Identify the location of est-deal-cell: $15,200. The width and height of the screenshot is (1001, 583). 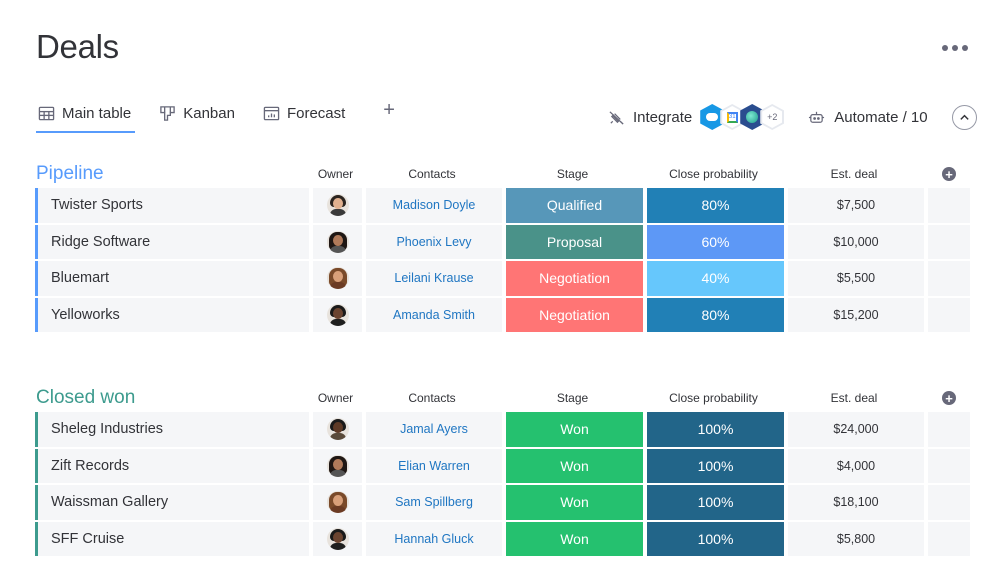
(856, 314).